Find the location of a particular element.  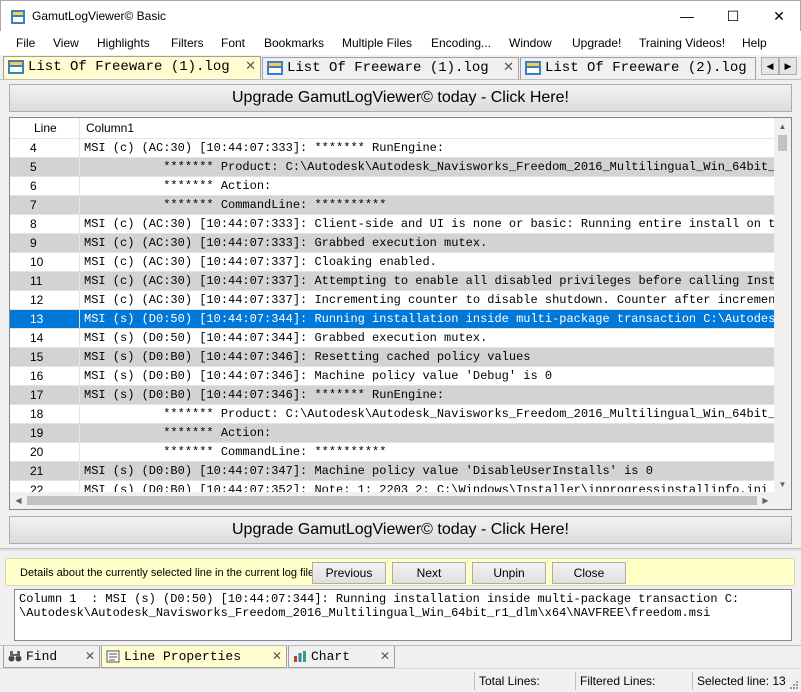

scroll-right-icon: ▶ is located at coordinates (765, 500).